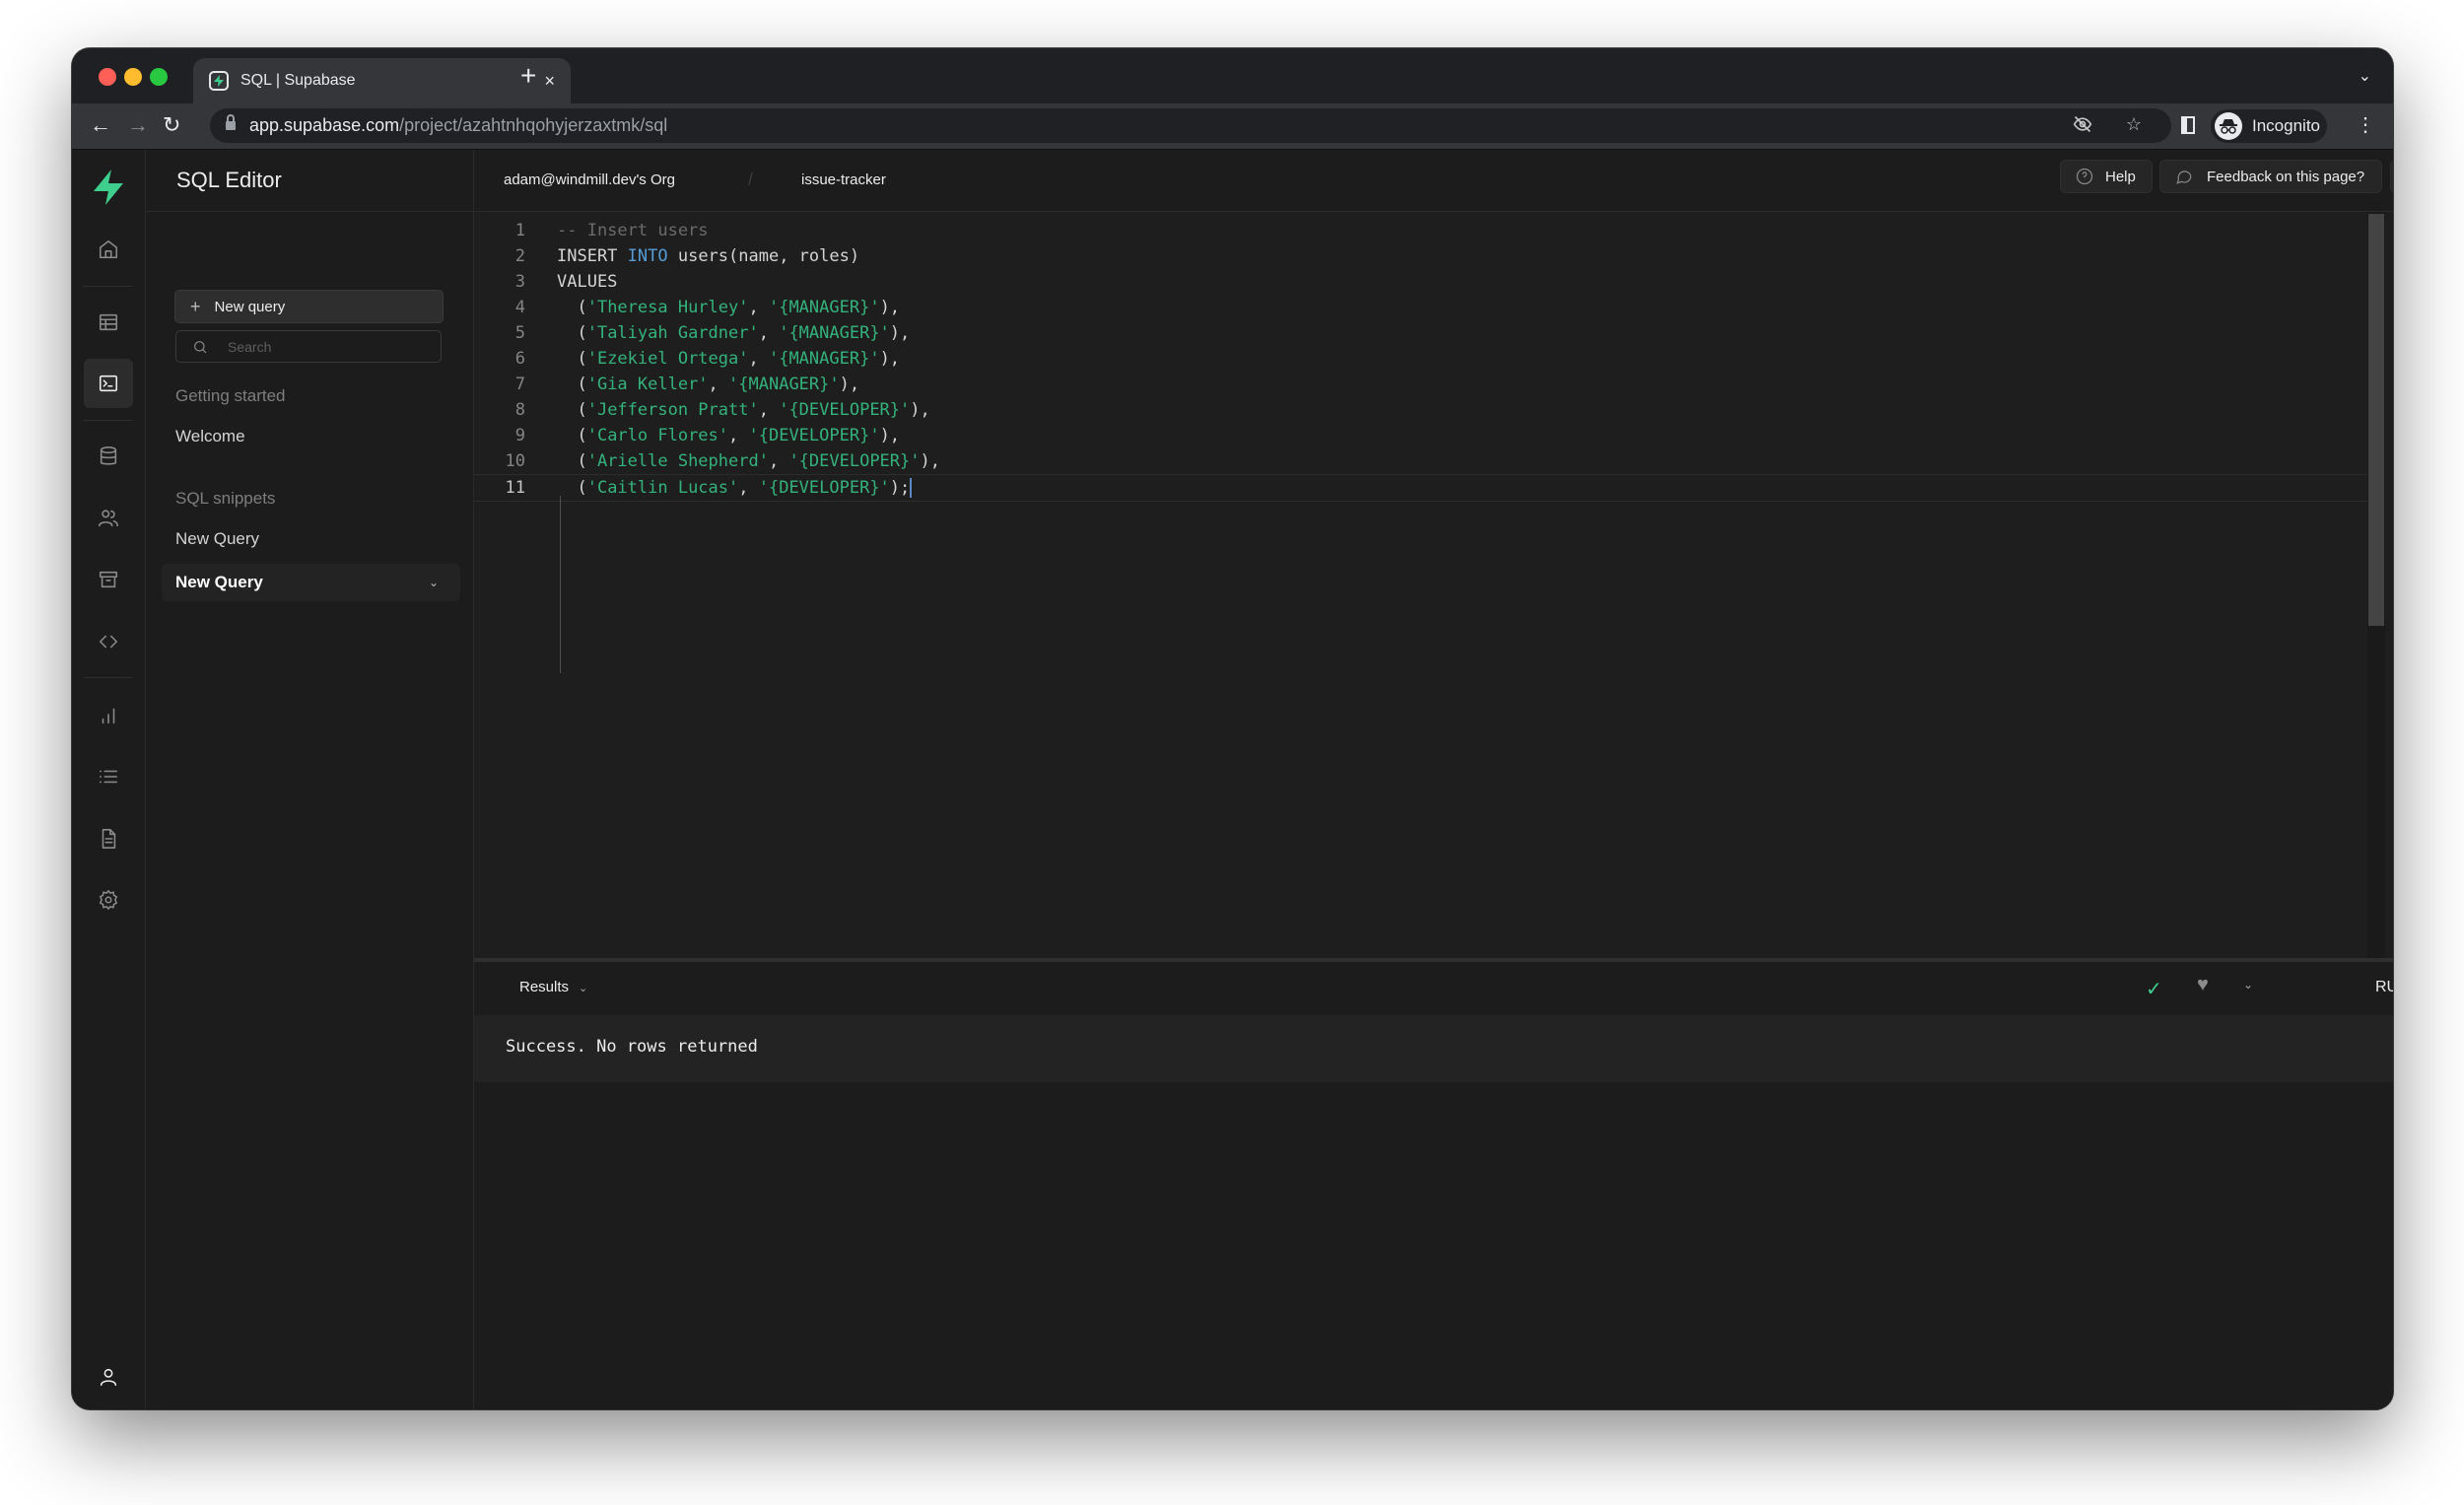 This screenshot has width=2464, height=1505. What do you see at coordinates (2188, 125) in the screenshot?
I see `side-panel-icon` at bounding box center [2188, 125].